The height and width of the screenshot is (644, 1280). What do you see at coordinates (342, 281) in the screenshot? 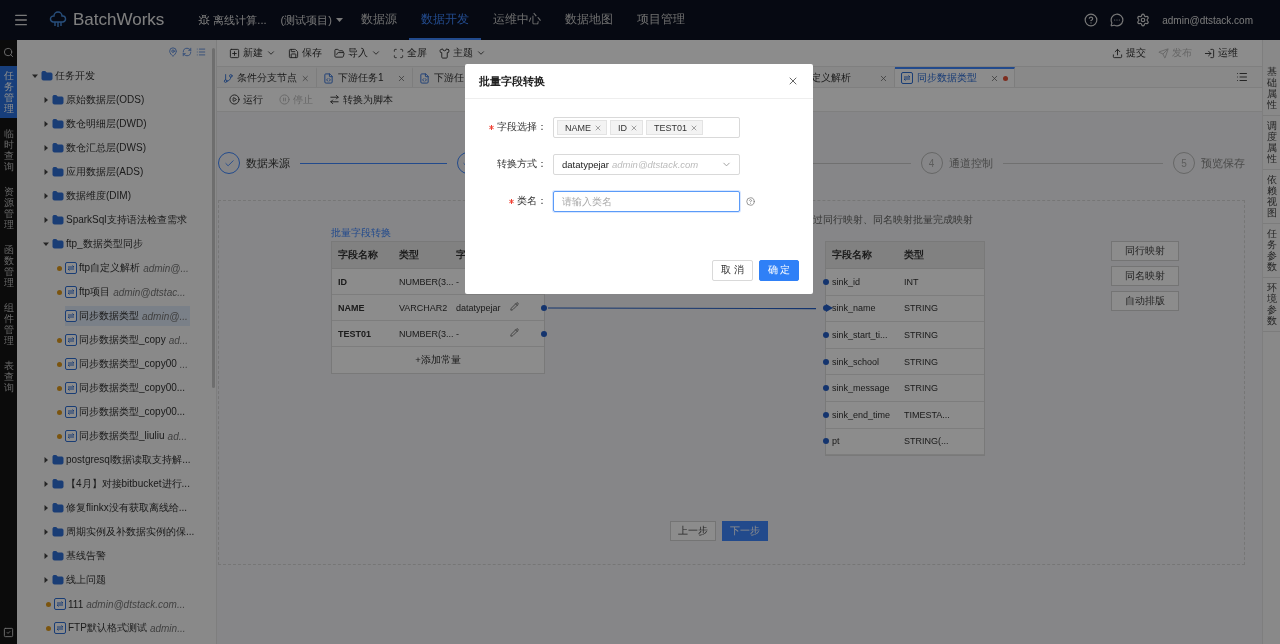
I see `table-cell: ID` at bounding box center [342, 281].